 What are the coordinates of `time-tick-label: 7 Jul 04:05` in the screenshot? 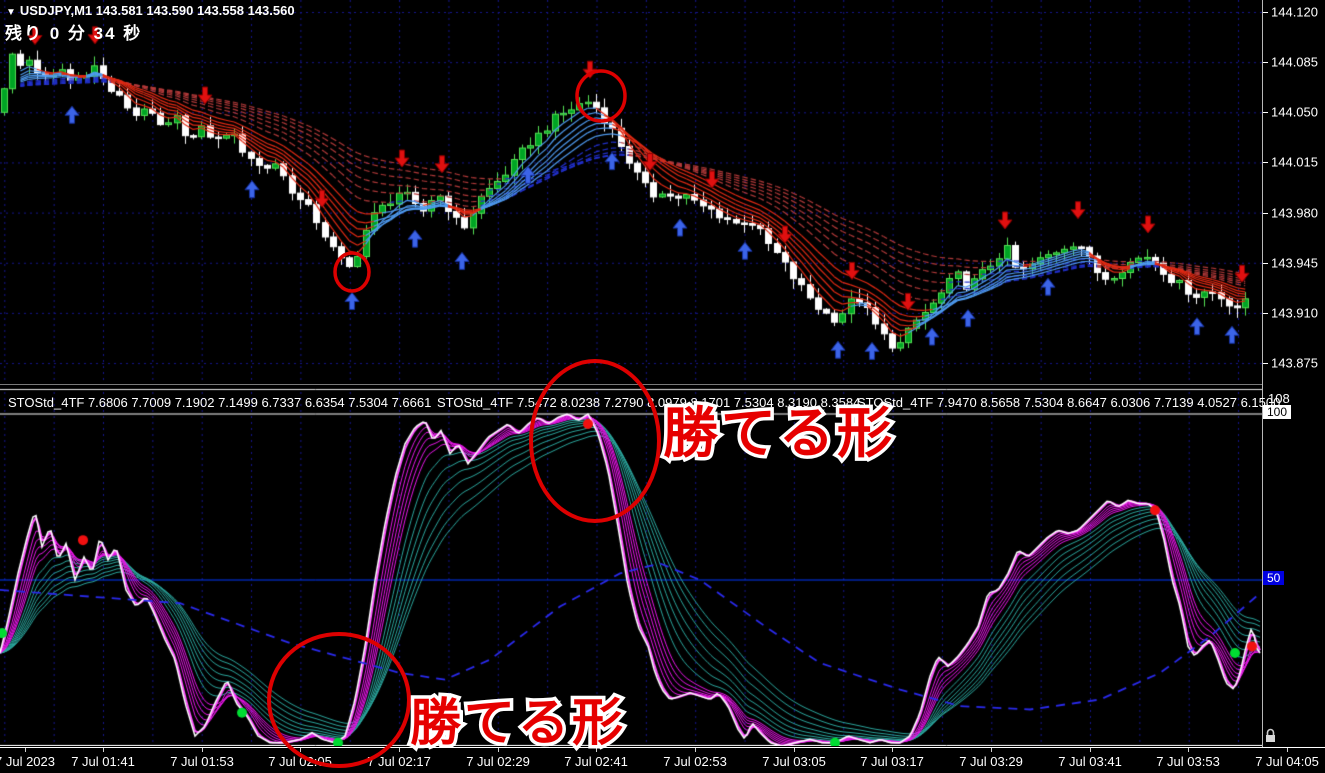 It's located at (1287, 761).